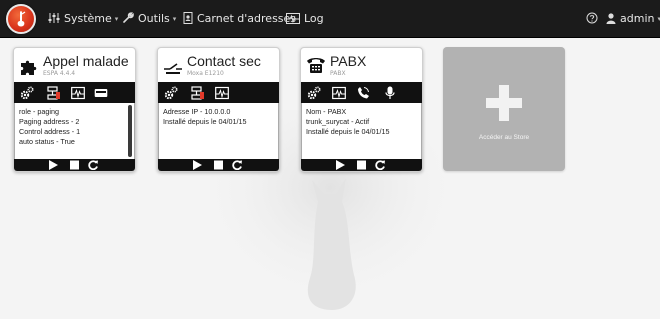 The width and height of the screenshot is (660, 319). Describe the element at coordinates (314, 18) in the screenshot. I see `menu-log-label: Log` at that location.